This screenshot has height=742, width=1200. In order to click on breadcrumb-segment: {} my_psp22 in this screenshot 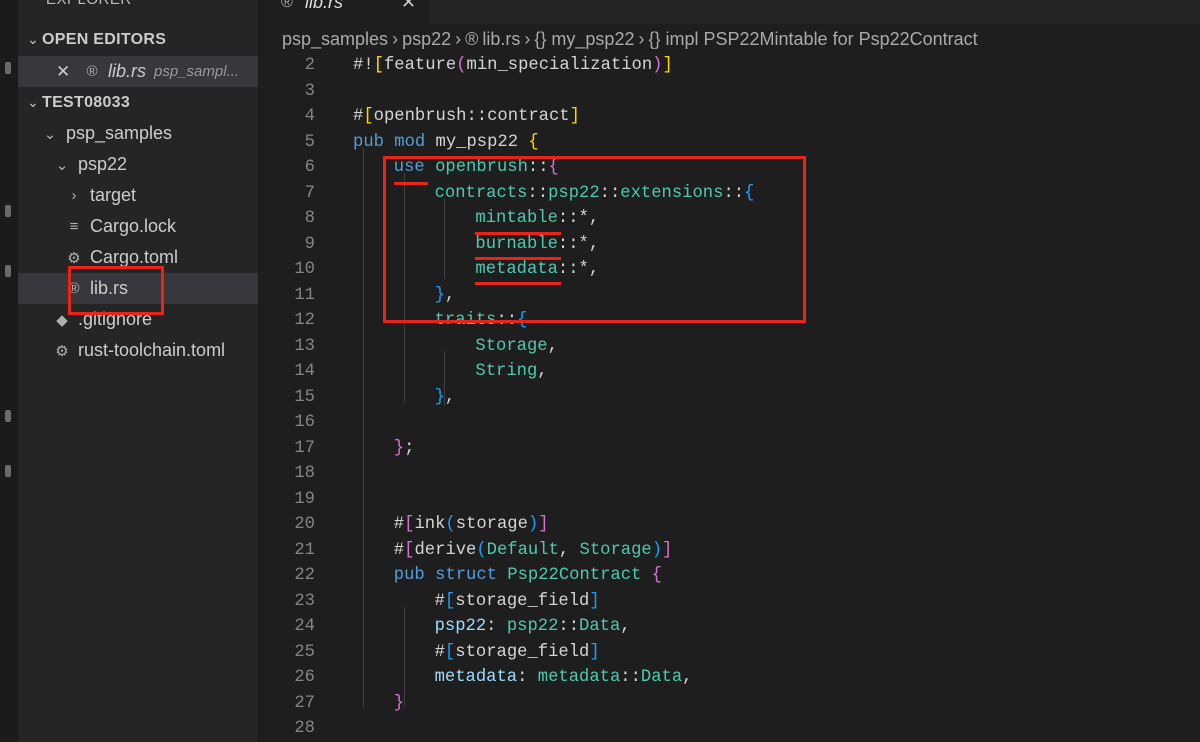, I will do `click(584, 39)`.